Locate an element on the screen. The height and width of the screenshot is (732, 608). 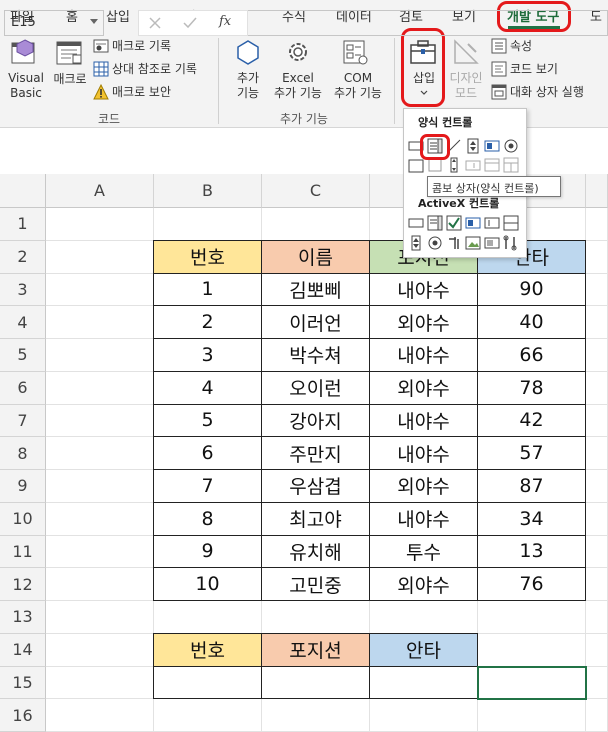
table-cell: 2 is located at coordinates (207, 322).